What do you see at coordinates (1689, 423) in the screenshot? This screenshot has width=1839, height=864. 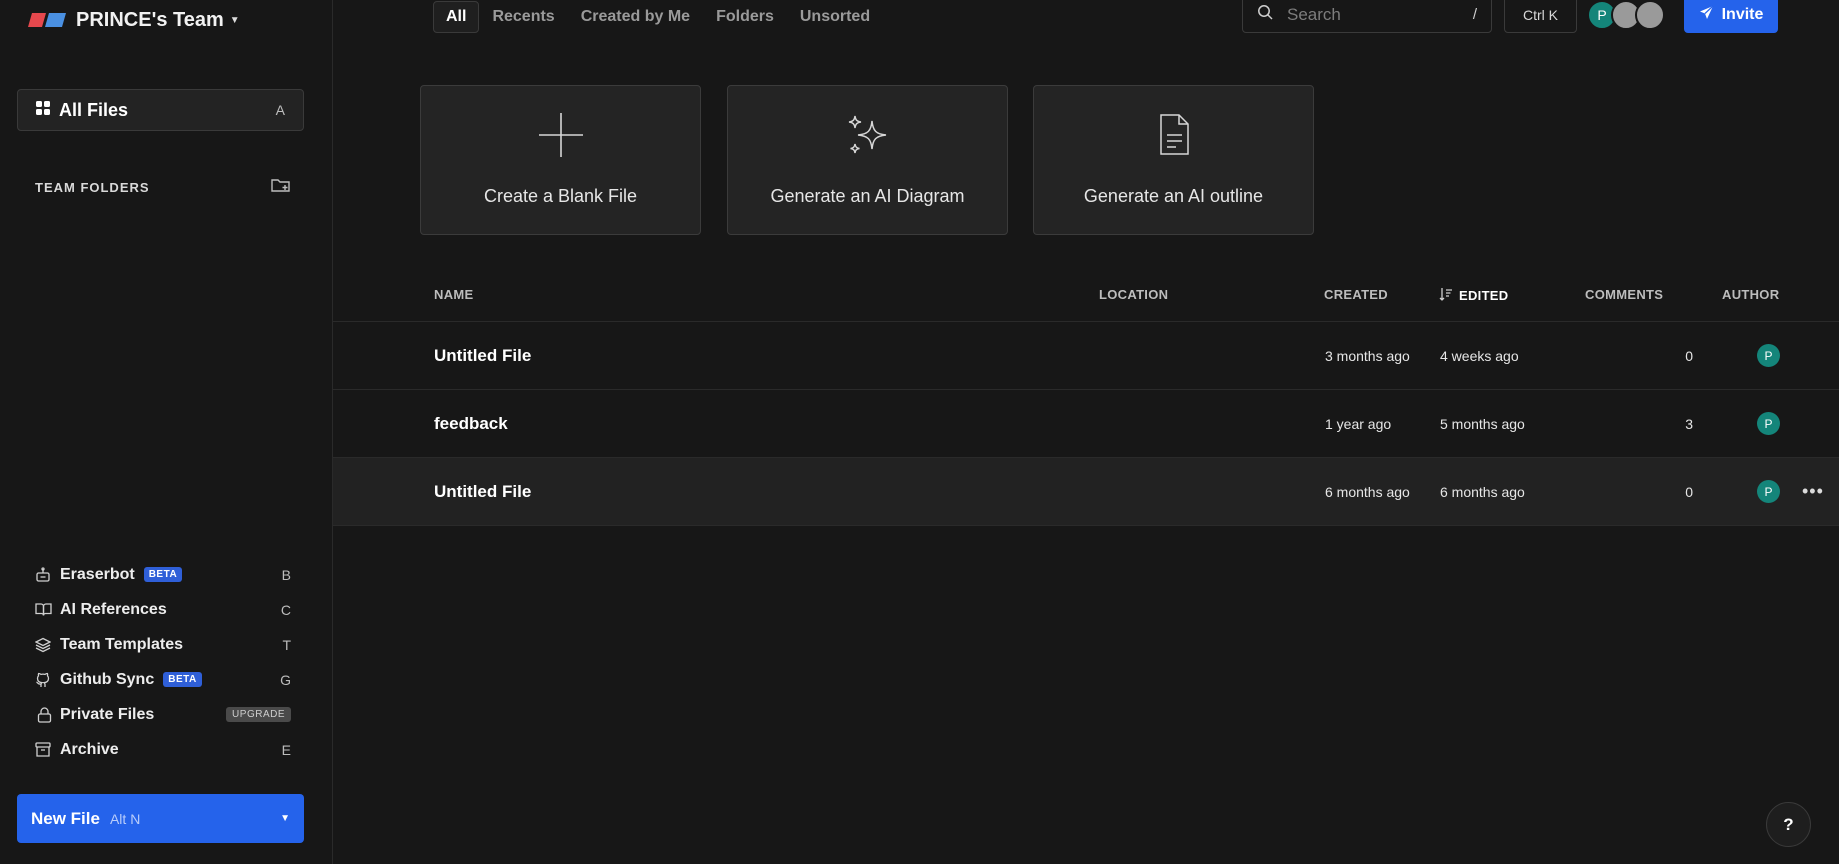 I see `comment-count: 3` at bounding box center [1689, 423].